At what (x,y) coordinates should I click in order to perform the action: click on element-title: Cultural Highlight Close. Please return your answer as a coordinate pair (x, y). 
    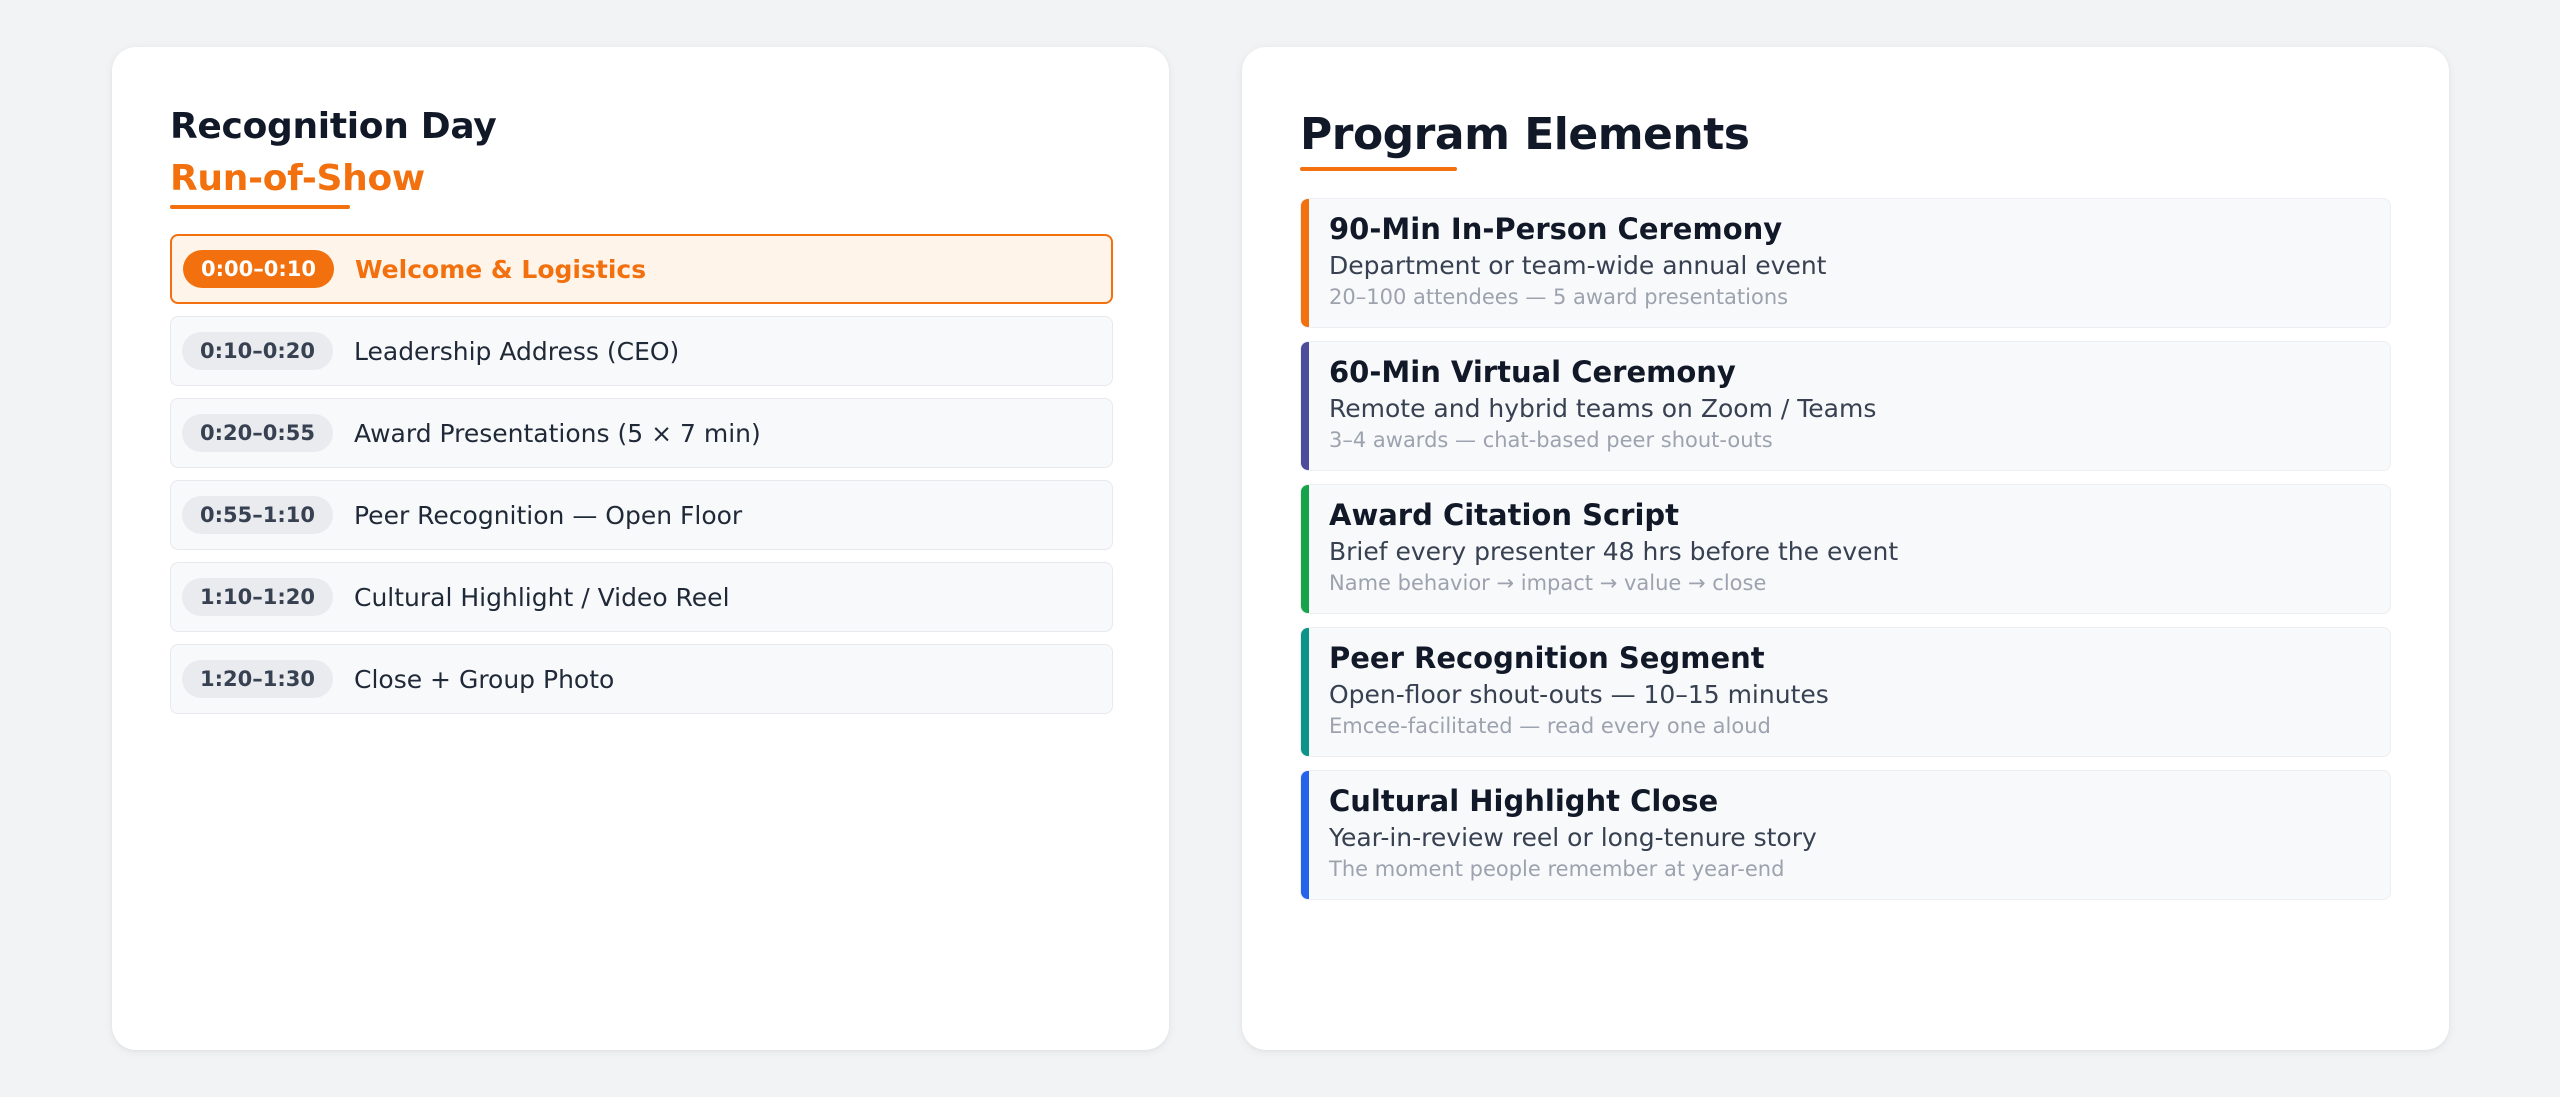
    Looking at the image, I should click on (1524, 801).